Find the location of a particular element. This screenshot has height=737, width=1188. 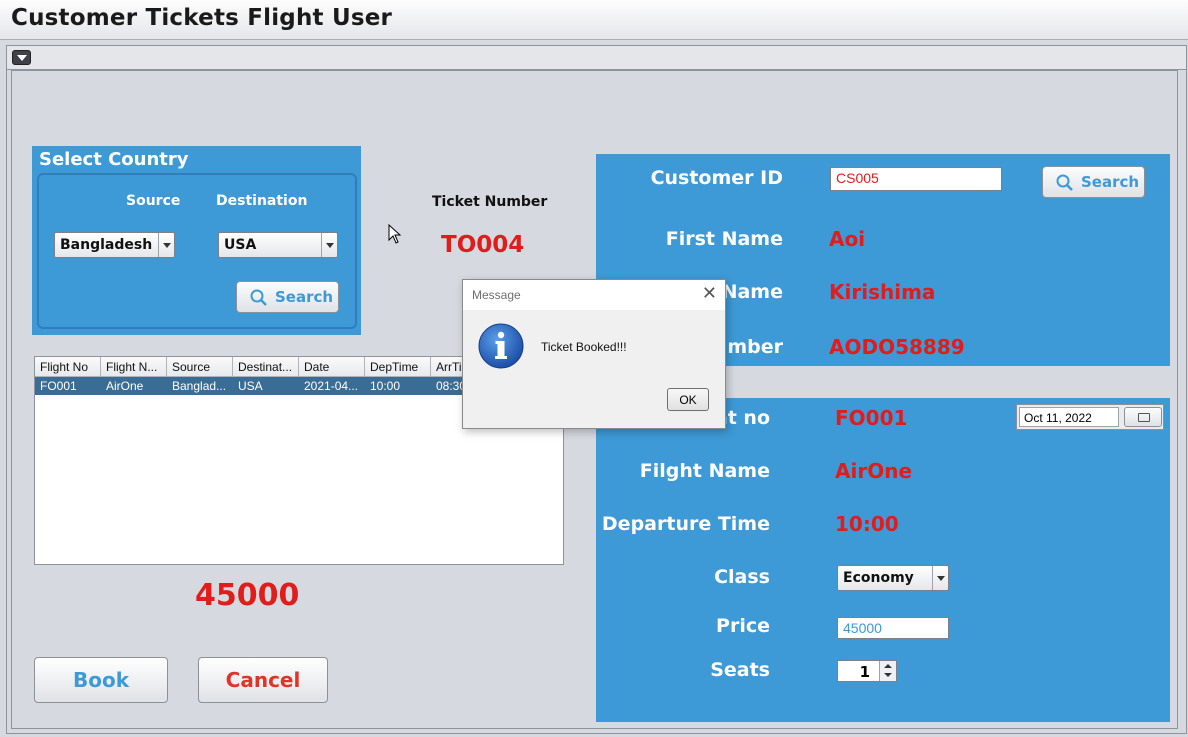

source-select-value: Bangladesh is located at coordinates (106, 245).